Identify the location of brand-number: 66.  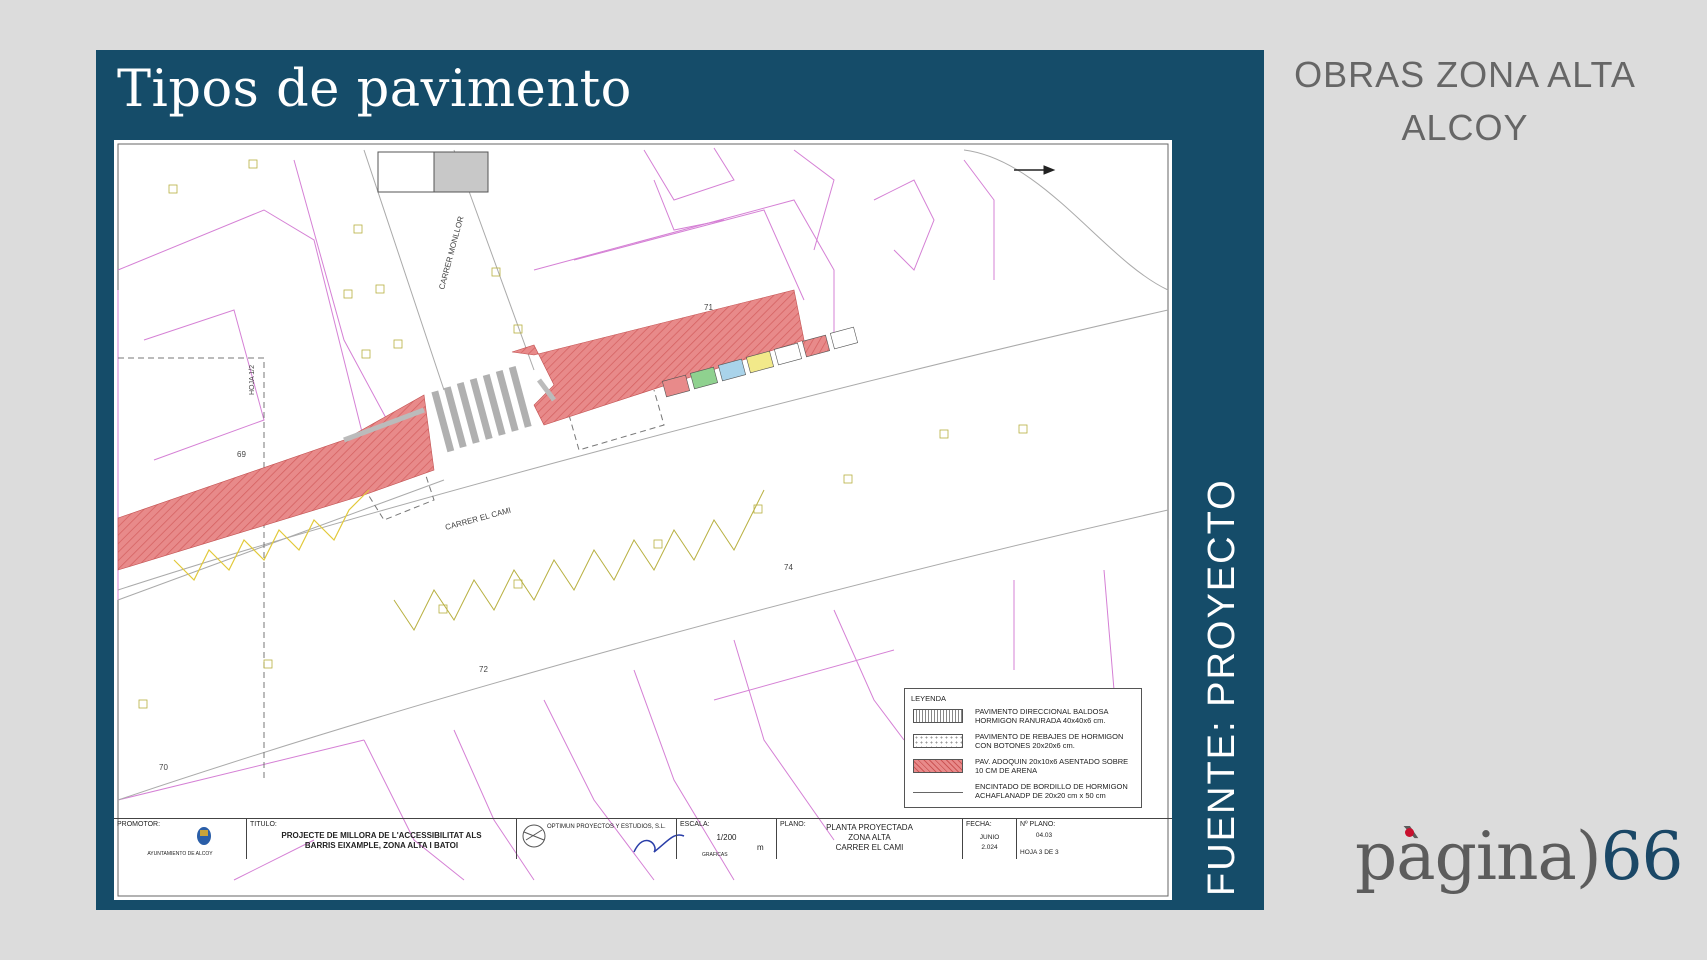
(1642, 856).